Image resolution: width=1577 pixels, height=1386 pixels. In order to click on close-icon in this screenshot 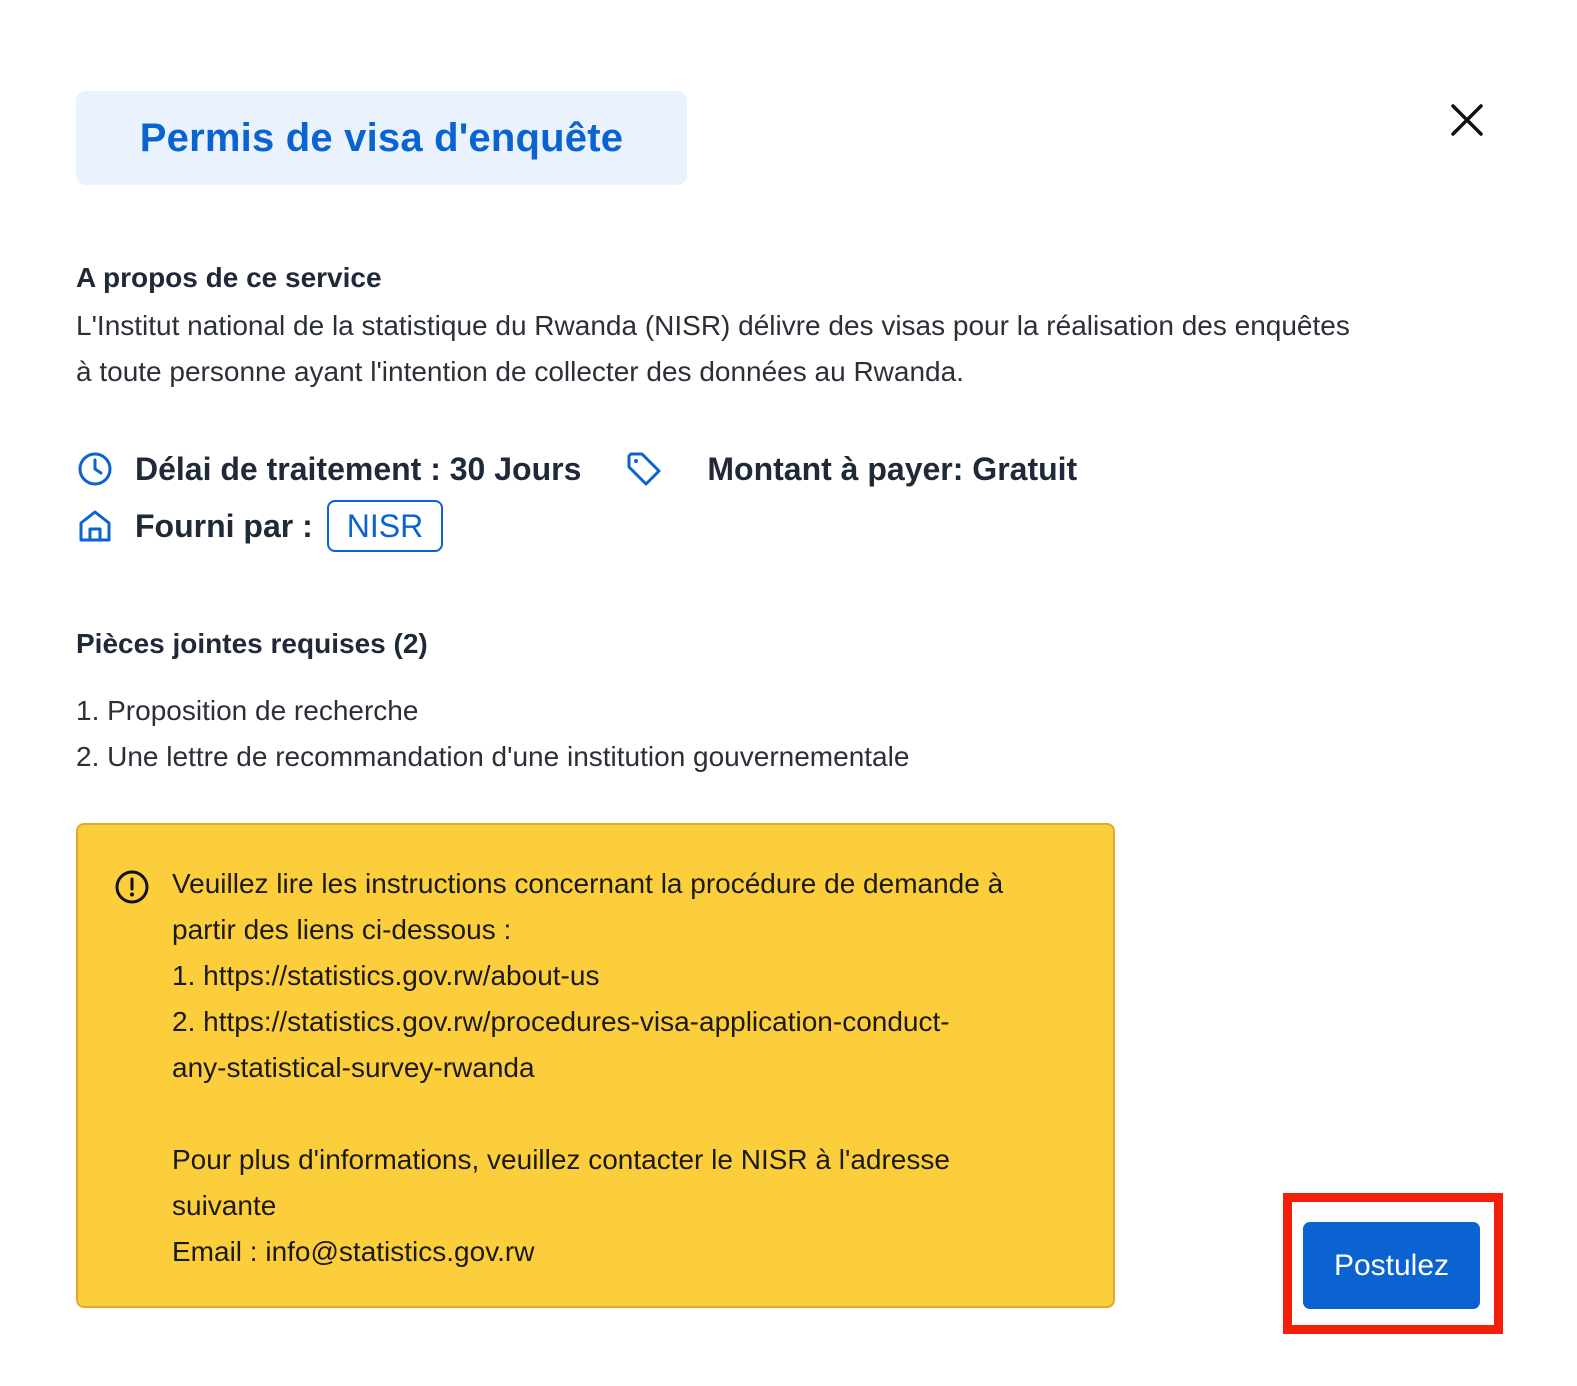, I will do `click(1467, 120)`.